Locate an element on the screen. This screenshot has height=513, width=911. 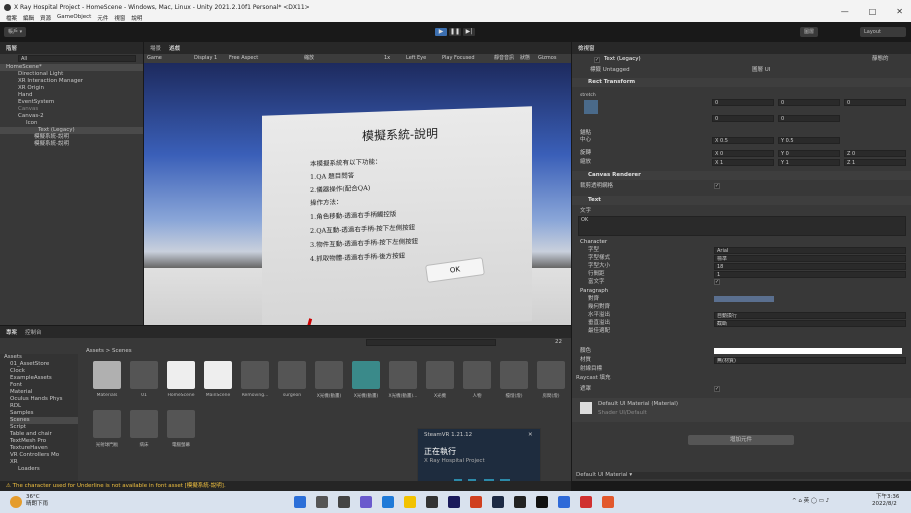
anchors-foldout: 錨點 is located at coordinates (585, 133).